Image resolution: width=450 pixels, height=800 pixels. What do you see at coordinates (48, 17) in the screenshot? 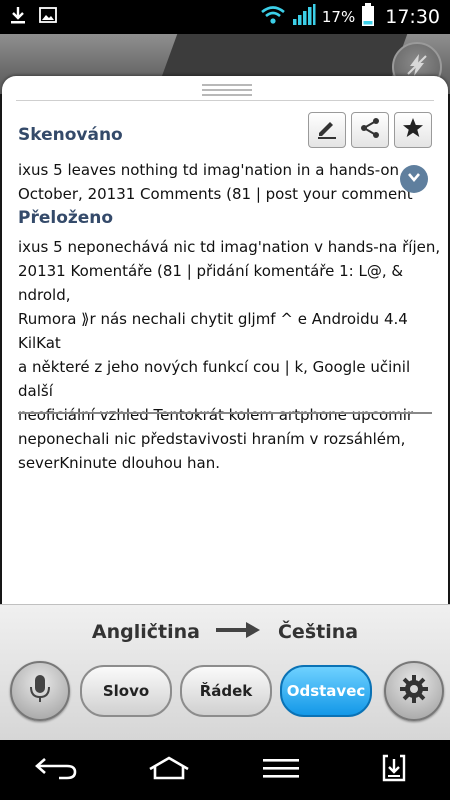
I see `image-icon` at bounding box center [48, 17].